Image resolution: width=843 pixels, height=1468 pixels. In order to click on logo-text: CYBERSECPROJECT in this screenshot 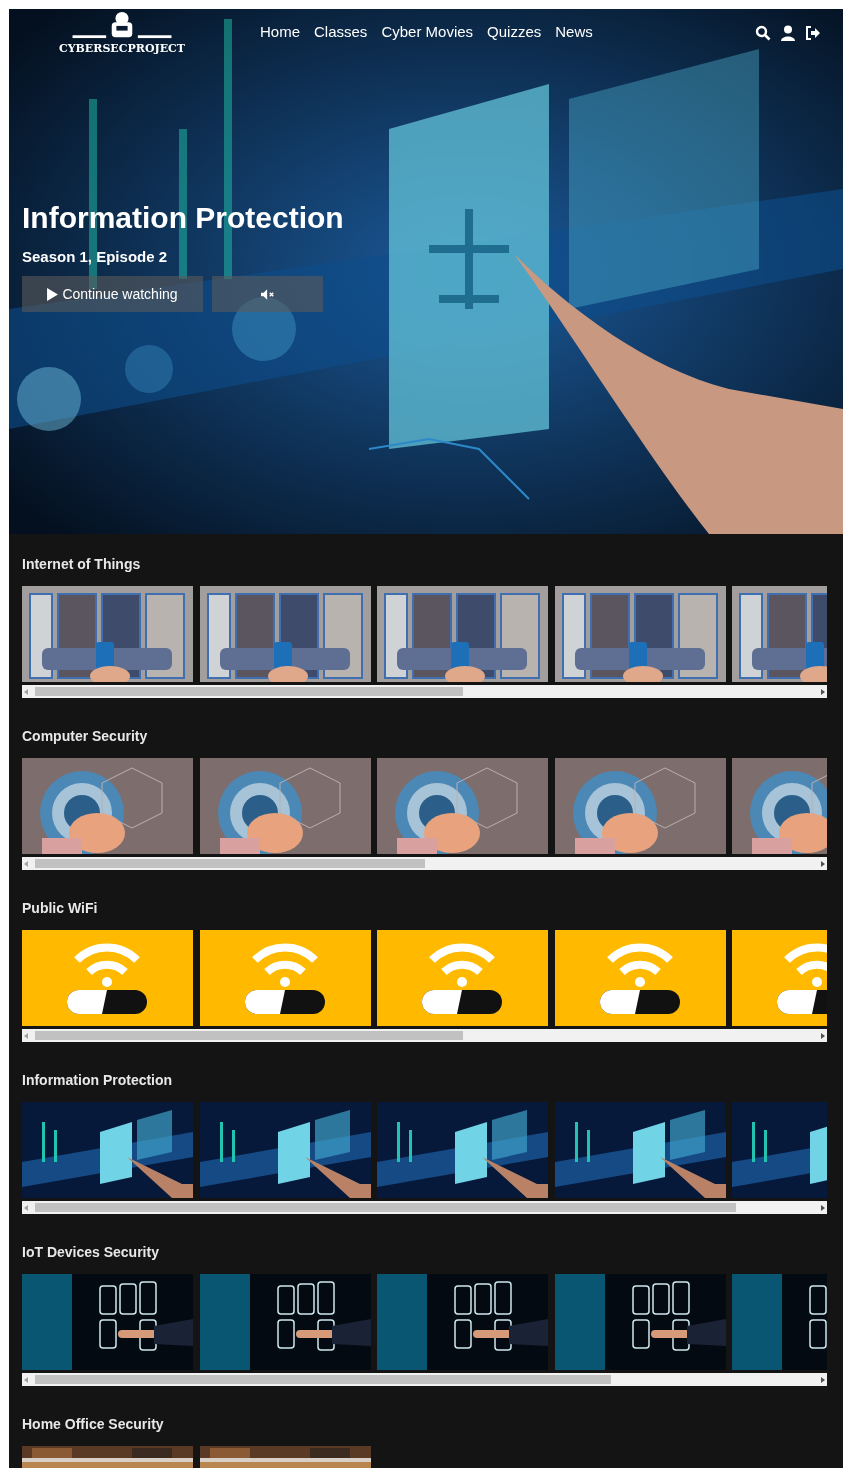, I will do `click(121, 48)`.